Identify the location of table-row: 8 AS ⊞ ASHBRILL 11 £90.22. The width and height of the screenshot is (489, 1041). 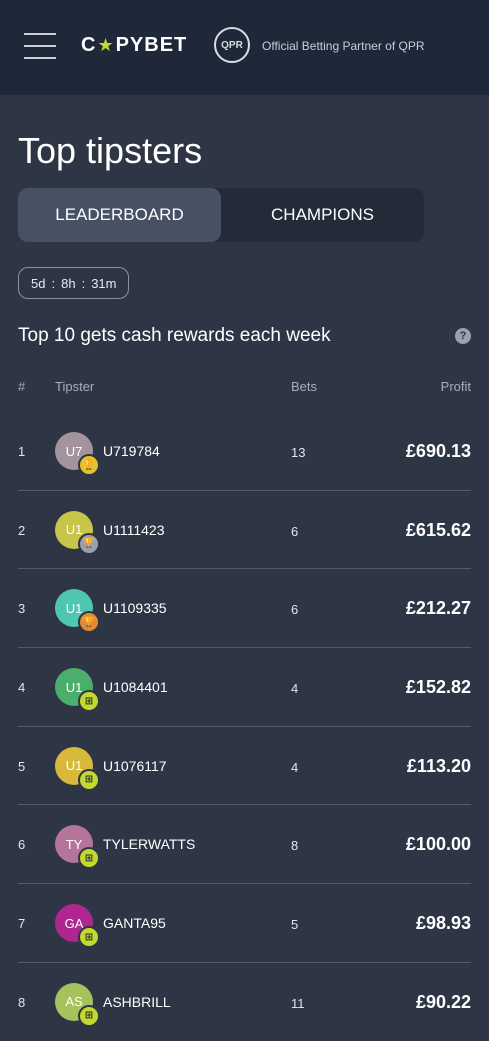
(244, 1002).